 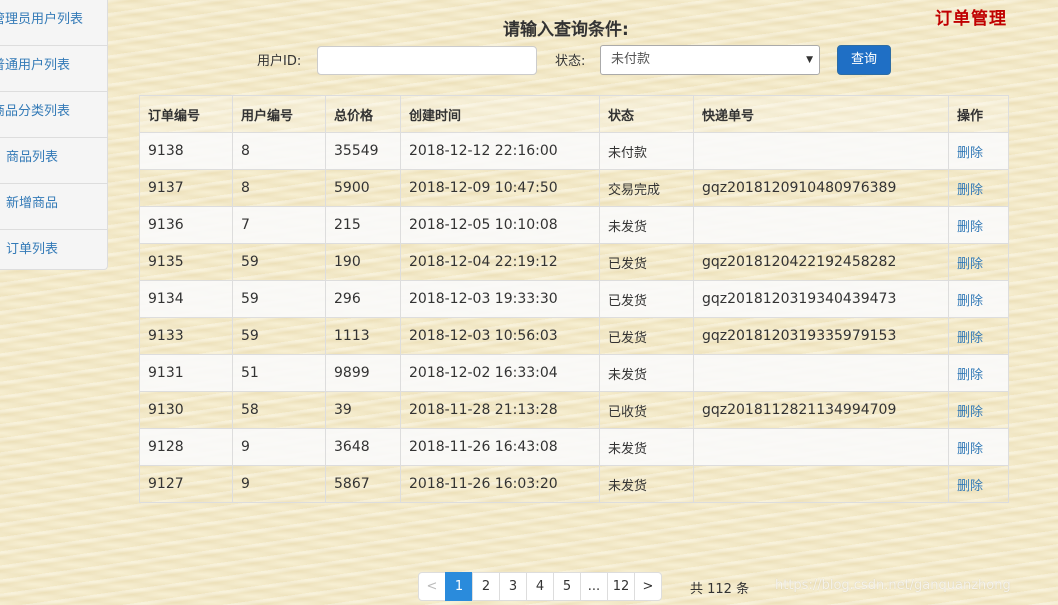 I want to click on table-row: 9136 7 215 2018-12-05 10:10:08 未发货 删除, so click(x=574, y=225).